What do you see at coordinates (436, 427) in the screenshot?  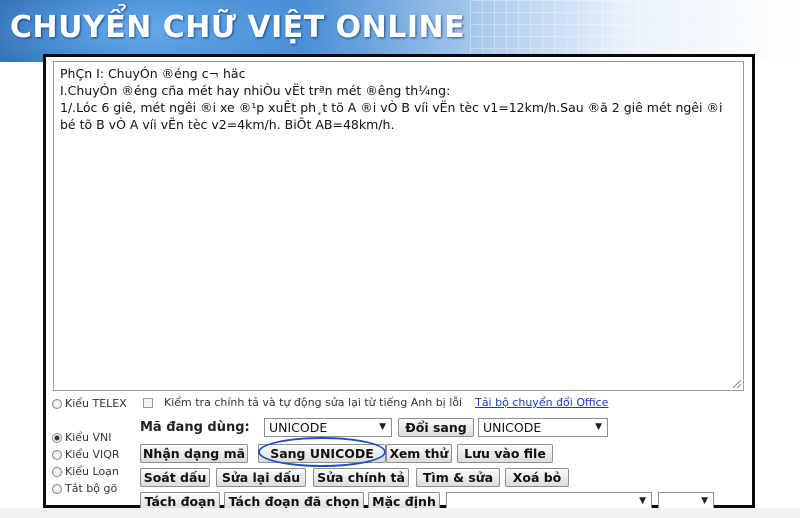 I see `convert-button: Đổi sang` at bounding box center [436, 427].